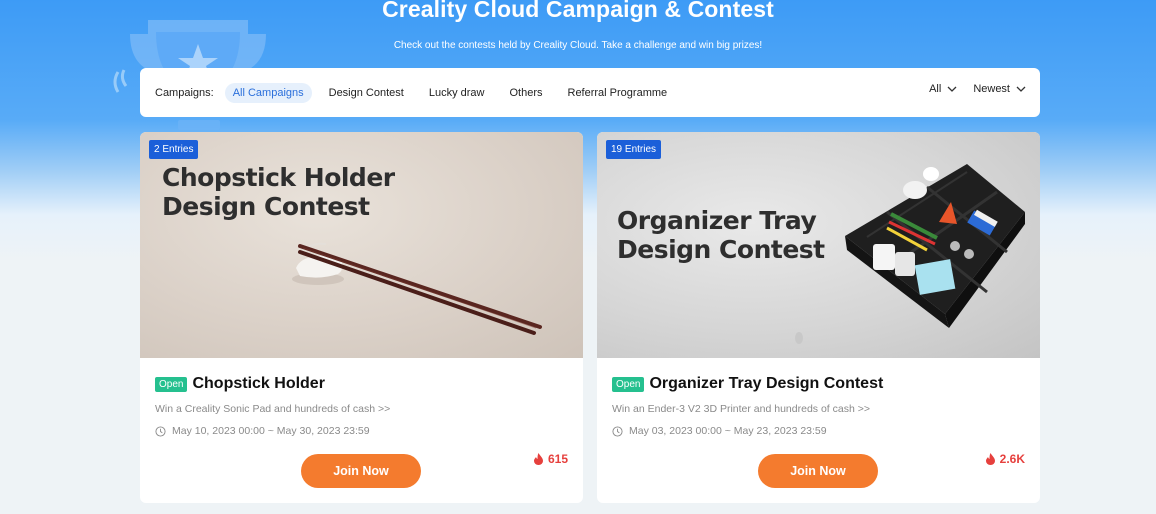 The height and width of the screenshot is (514, 1156). I want to click on sort-controls: All Newest, so click(977, 89).